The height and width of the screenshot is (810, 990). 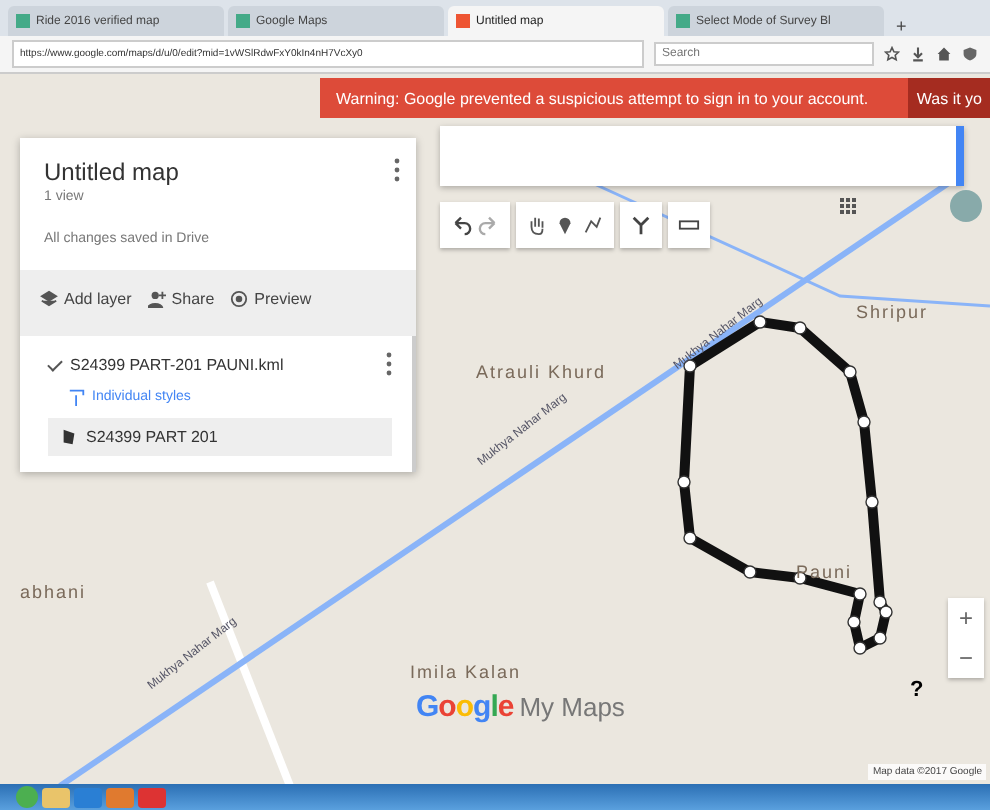 What do you see at coordinates (520, 707) in the screenshot?
I see `google-my-maps-logo: Google My Maps` at bounding box center [520, 707].